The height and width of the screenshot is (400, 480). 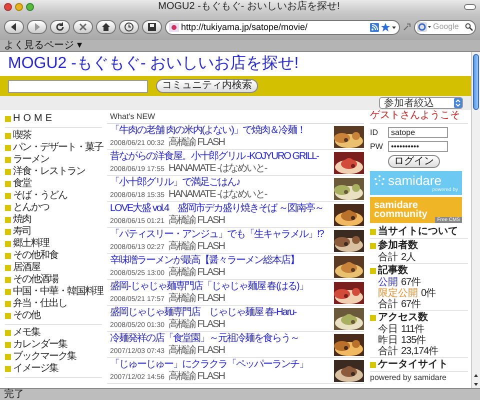 I want to click on stop-icon, so click(x=83, y=27).